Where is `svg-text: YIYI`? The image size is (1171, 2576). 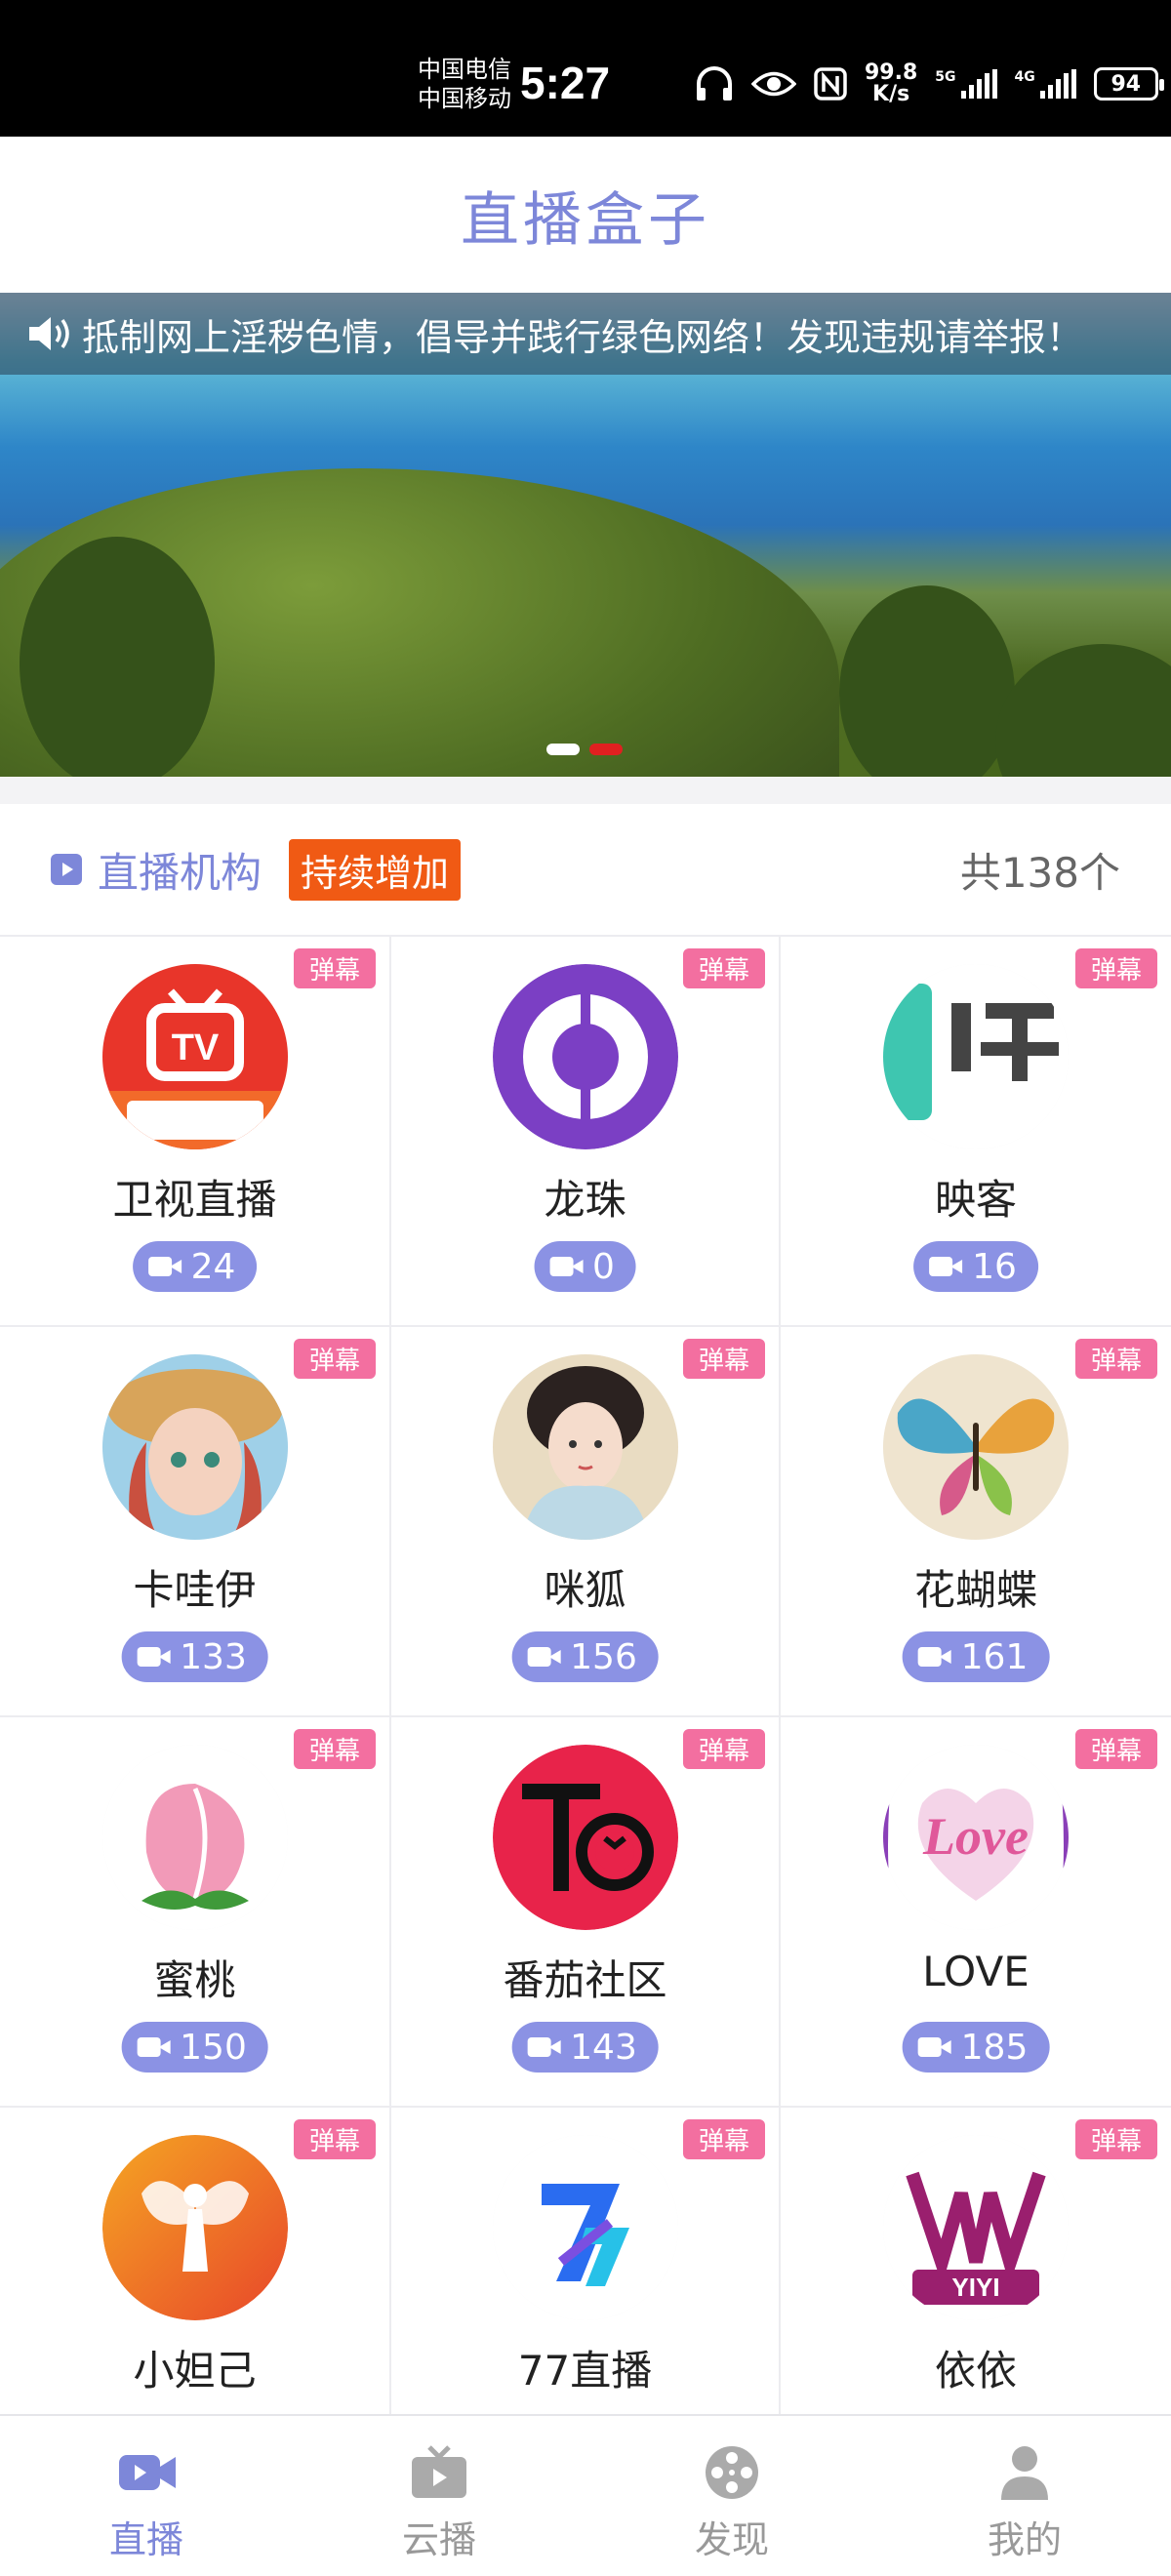 svg-text: YIYI is located at coordinates (975, 2287).